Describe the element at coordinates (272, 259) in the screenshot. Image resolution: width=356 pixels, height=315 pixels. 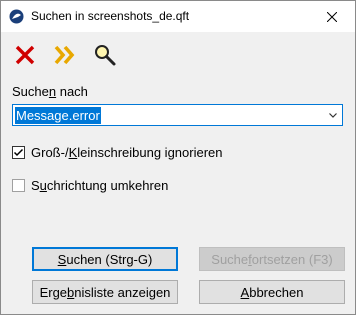
I see `continue-search-button: Suche f ortsetzen (F3)` at that location.